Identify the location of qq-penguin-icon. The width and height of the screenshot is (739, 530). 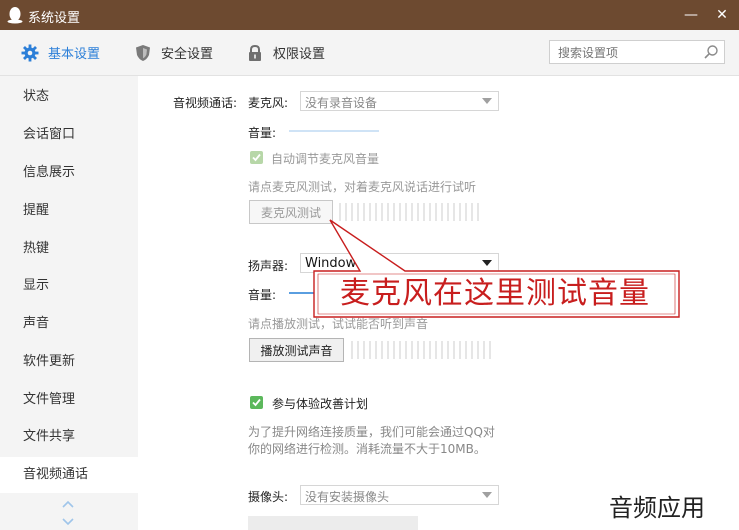
(15, 15).